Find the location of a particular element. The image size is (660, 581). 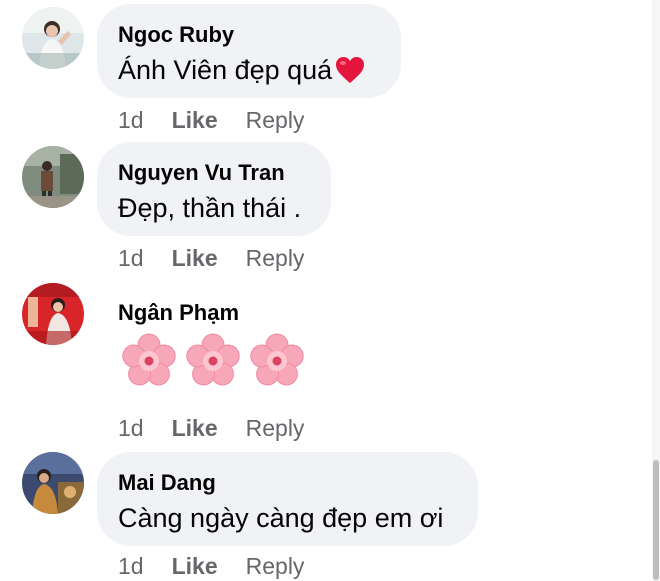

comment-author: Mai Dang is located at coordinates (285, 483).